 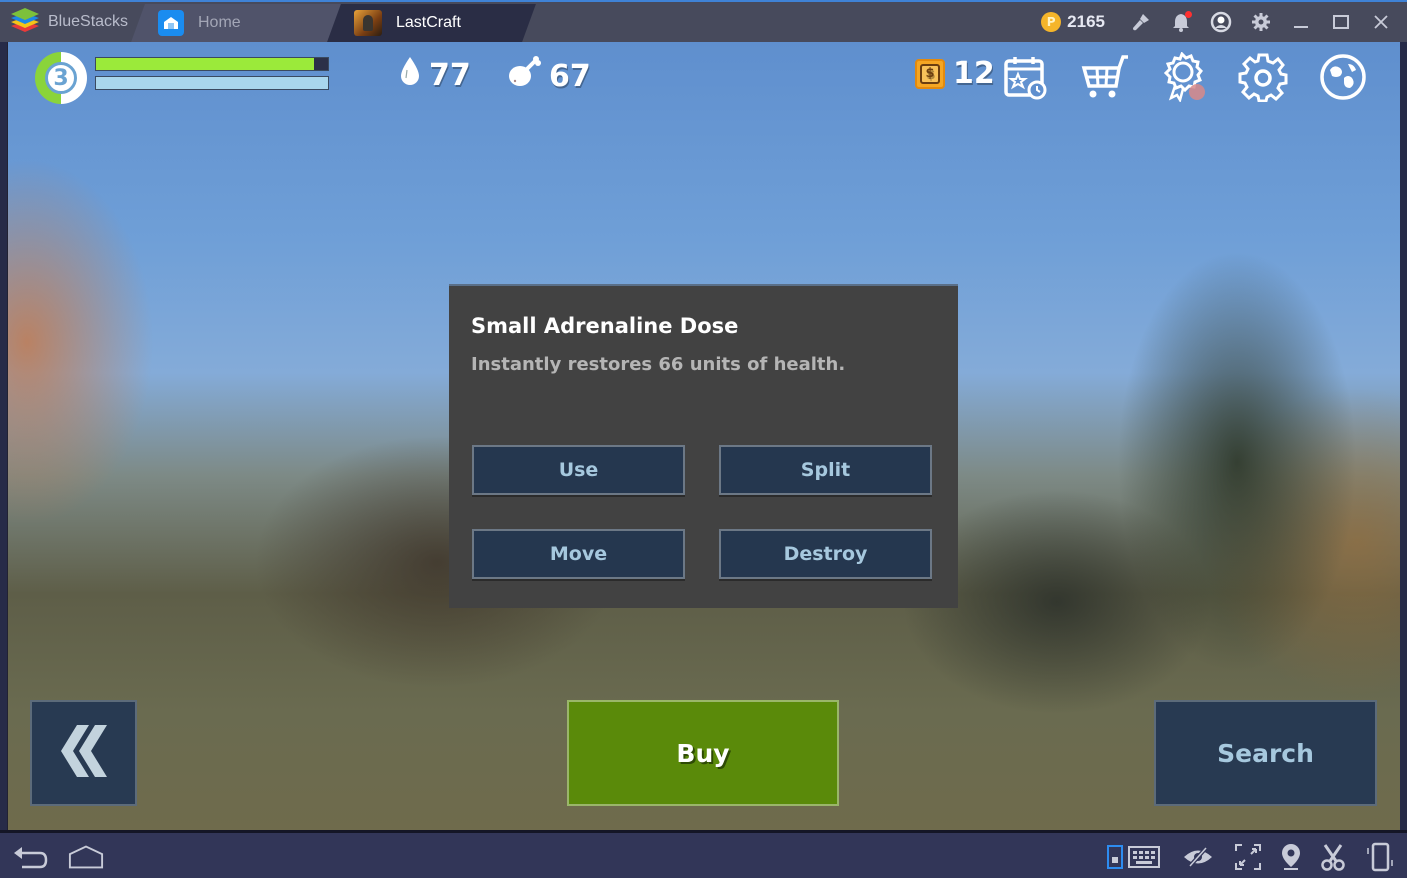 I want to click on maximize-icon, so click(x=1341, y=22).